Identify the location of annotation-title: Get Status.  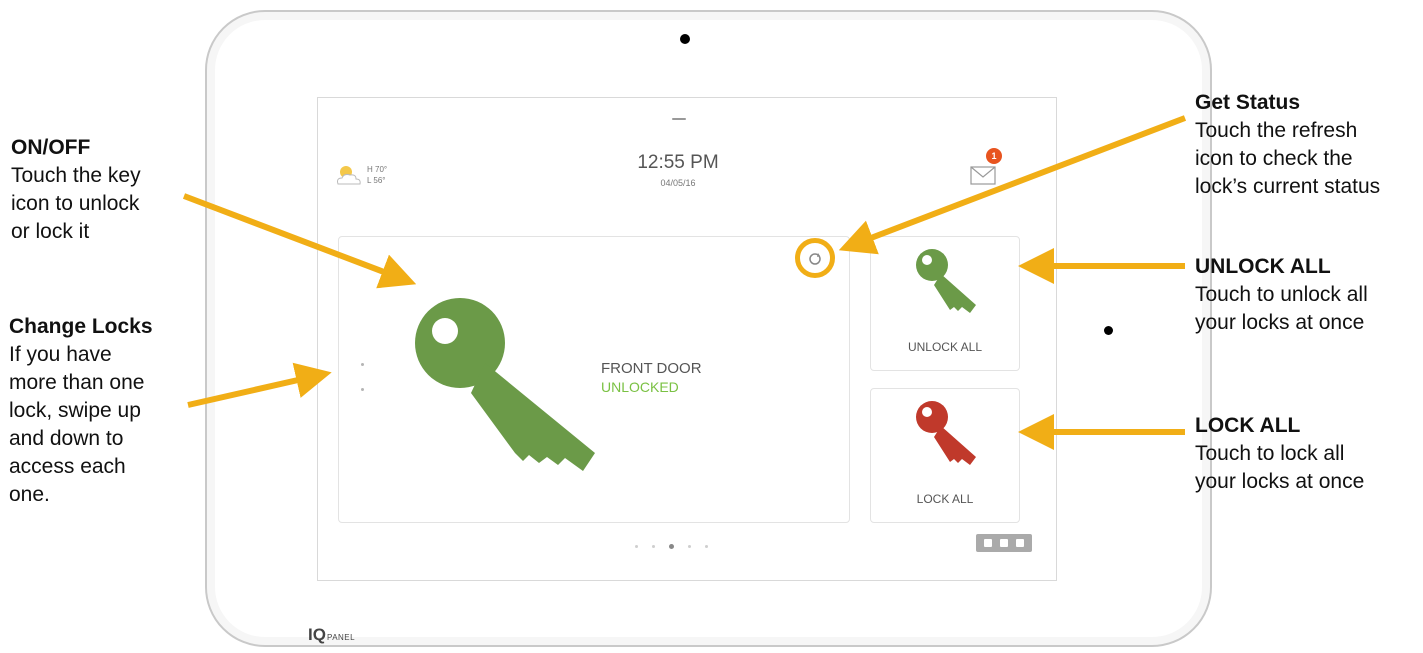
(1248, 102).